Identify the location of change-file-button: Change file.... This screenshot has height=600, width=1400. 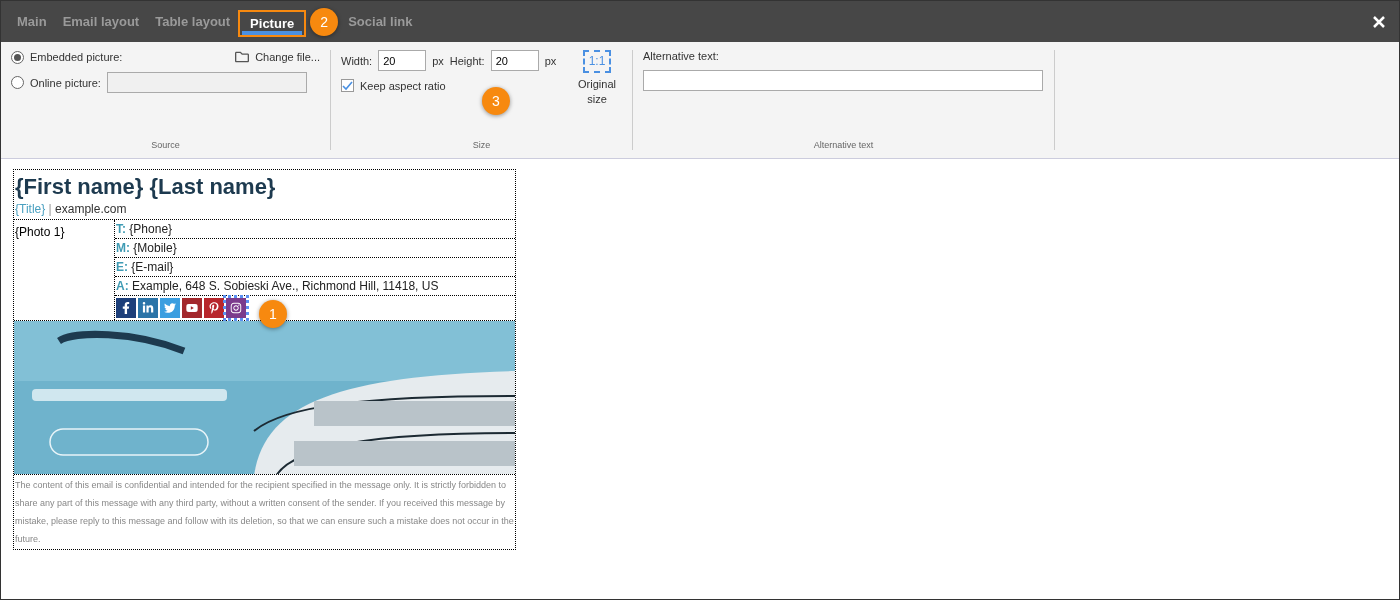
(277, 57).